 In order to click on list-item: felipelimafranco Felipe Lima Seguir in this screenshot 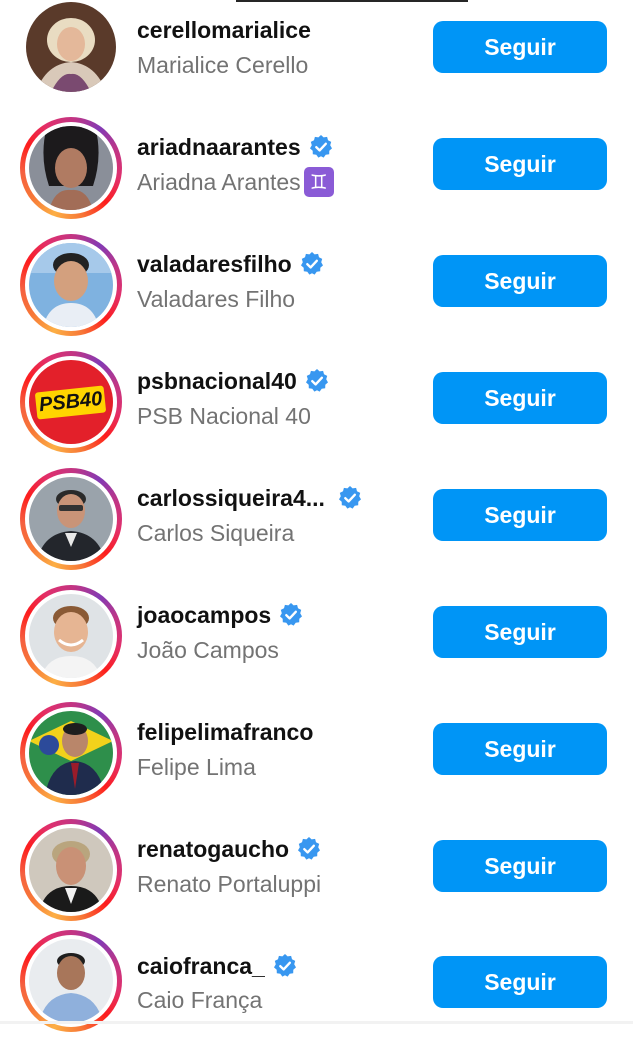, I will do `click(316, 760)`.